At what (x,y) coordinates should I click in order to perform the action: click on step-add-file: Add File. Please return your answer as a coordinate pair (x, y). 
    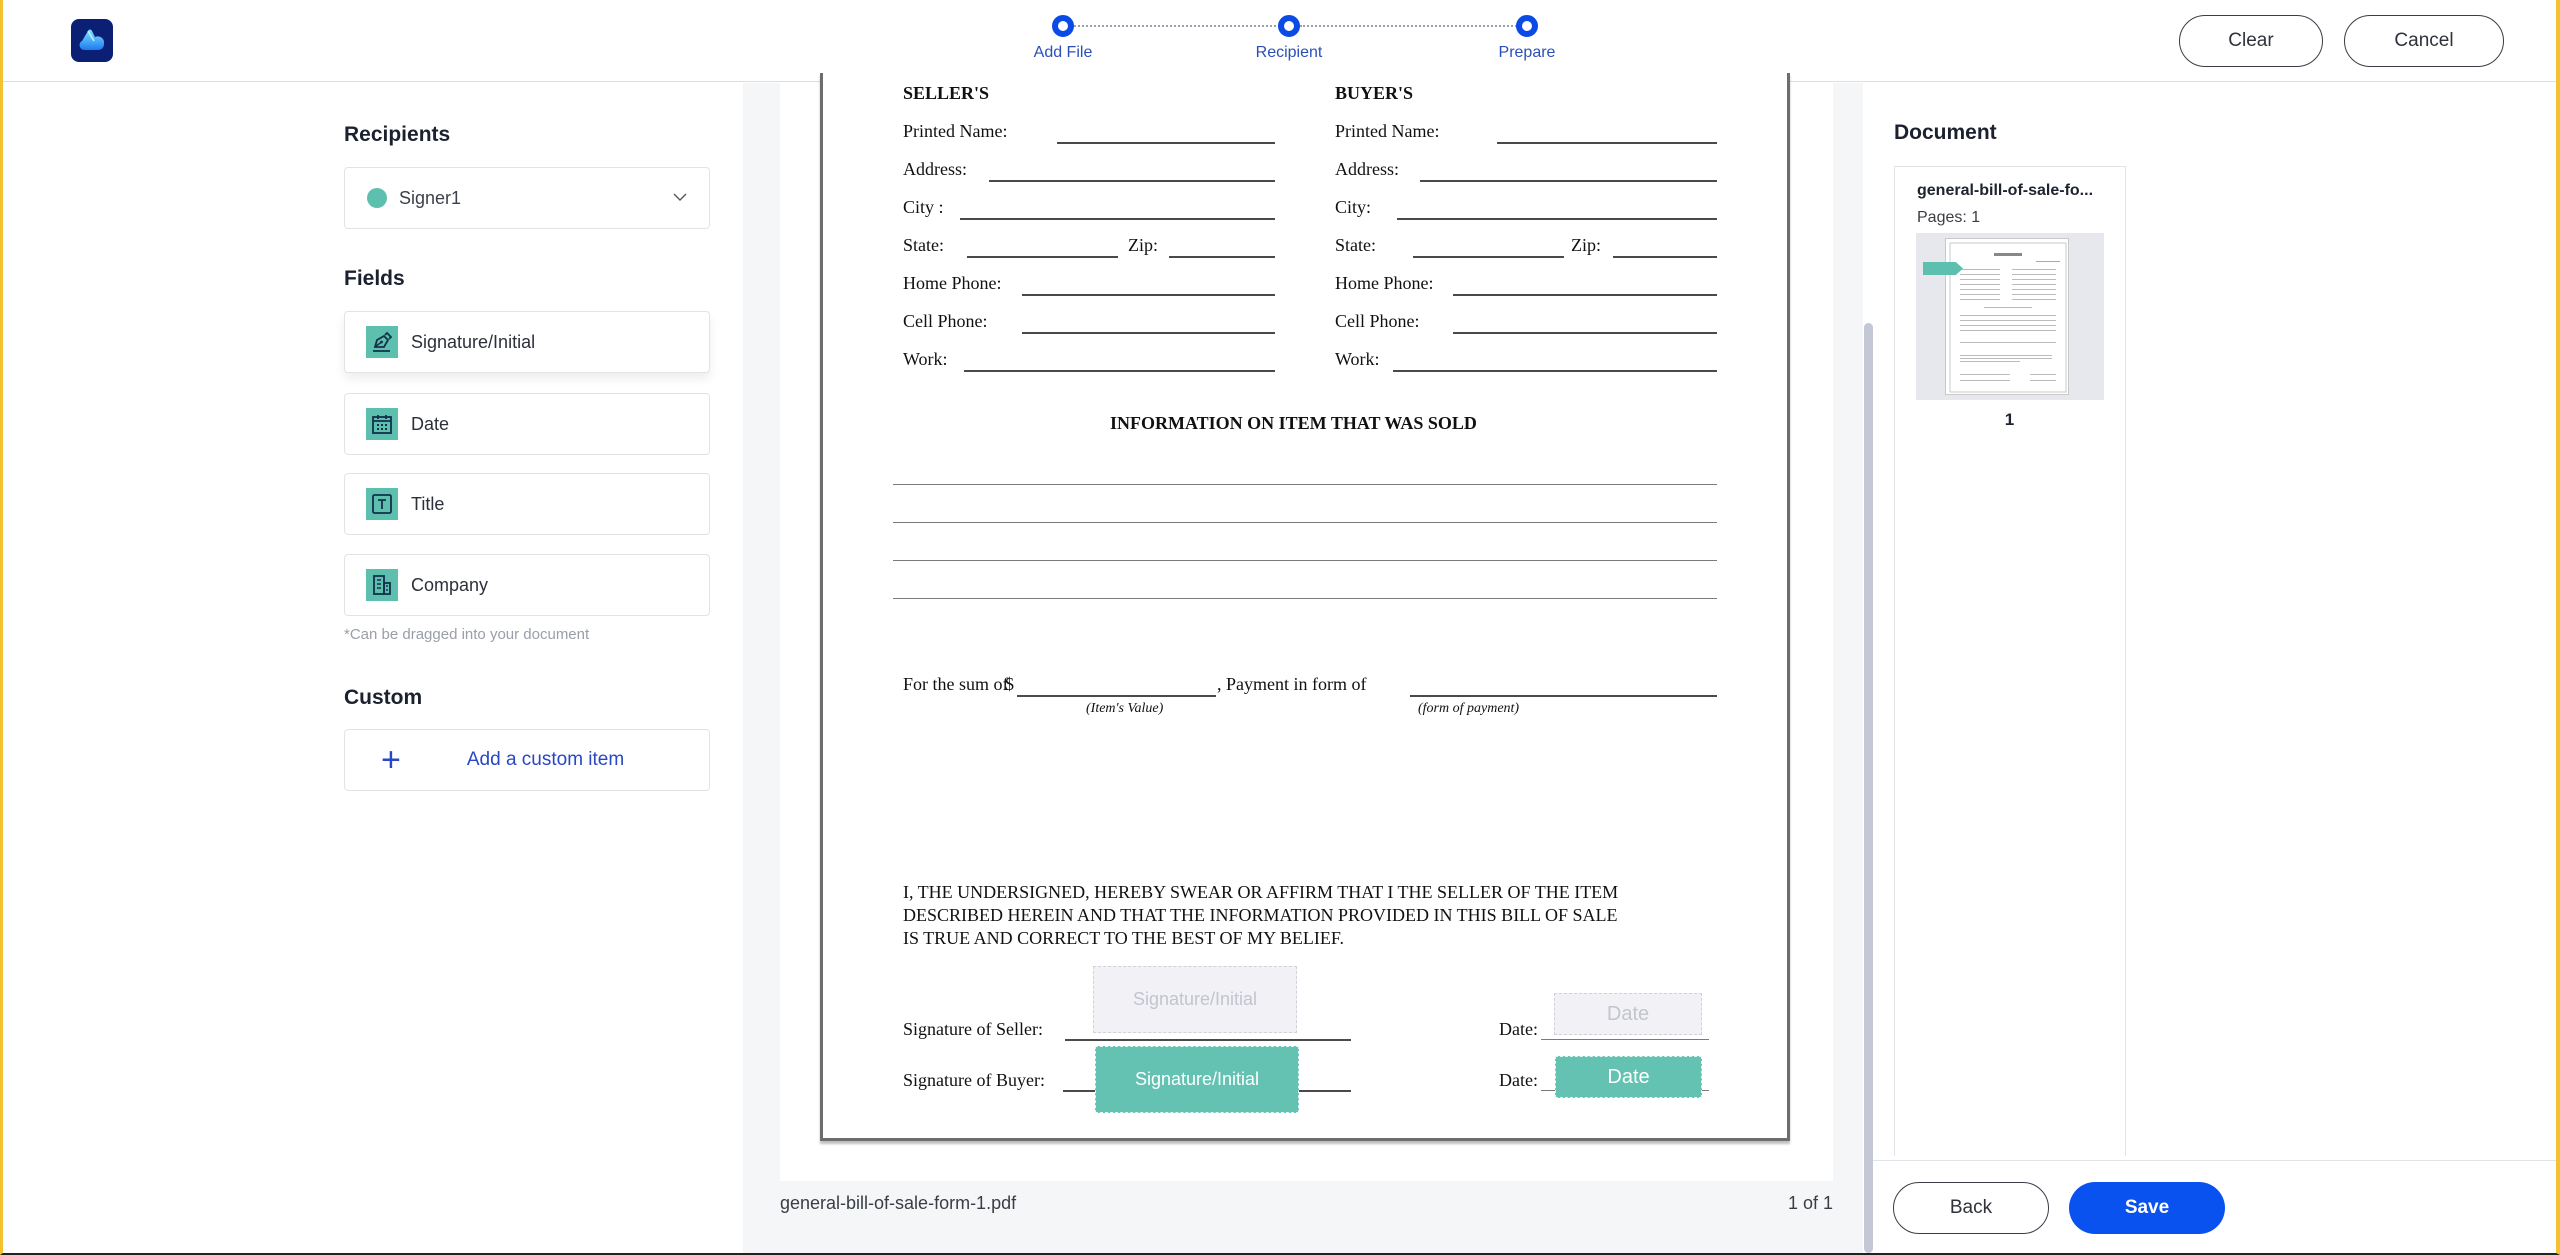
    Looking at the image, I should click on (1063, 37).